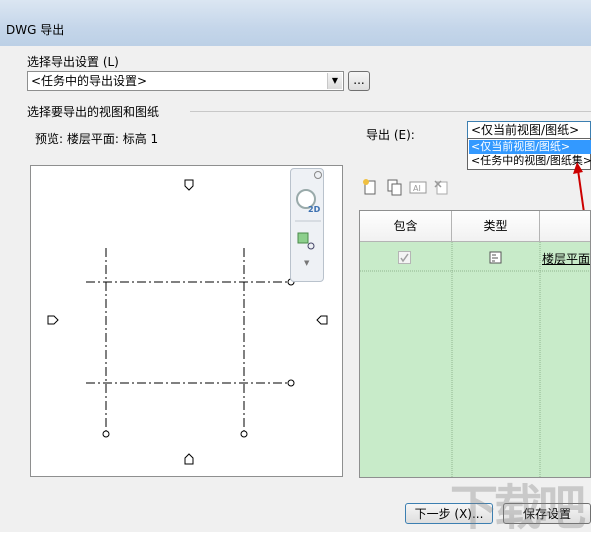  Describe the element at coordinates (390, 111) in the screenshot. I see `group-divider` at that location.